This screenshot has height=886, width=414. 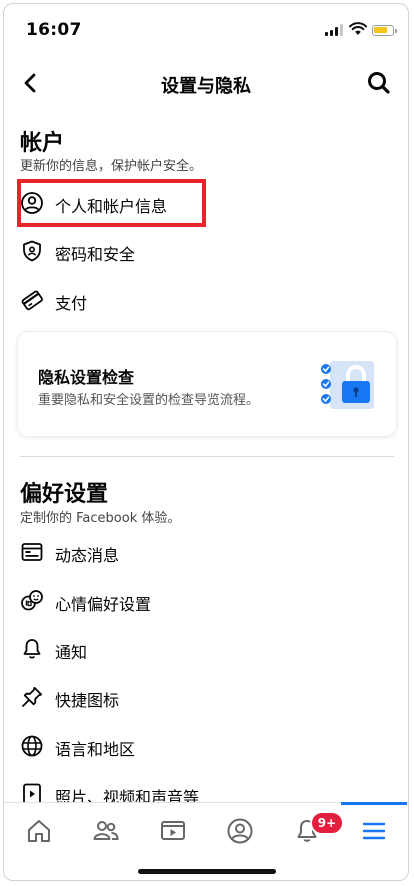 What do you see at coordinates (309, 834) in the screenshot?
I see `tab-notifications: 9+` at bounding box center [309, 834].